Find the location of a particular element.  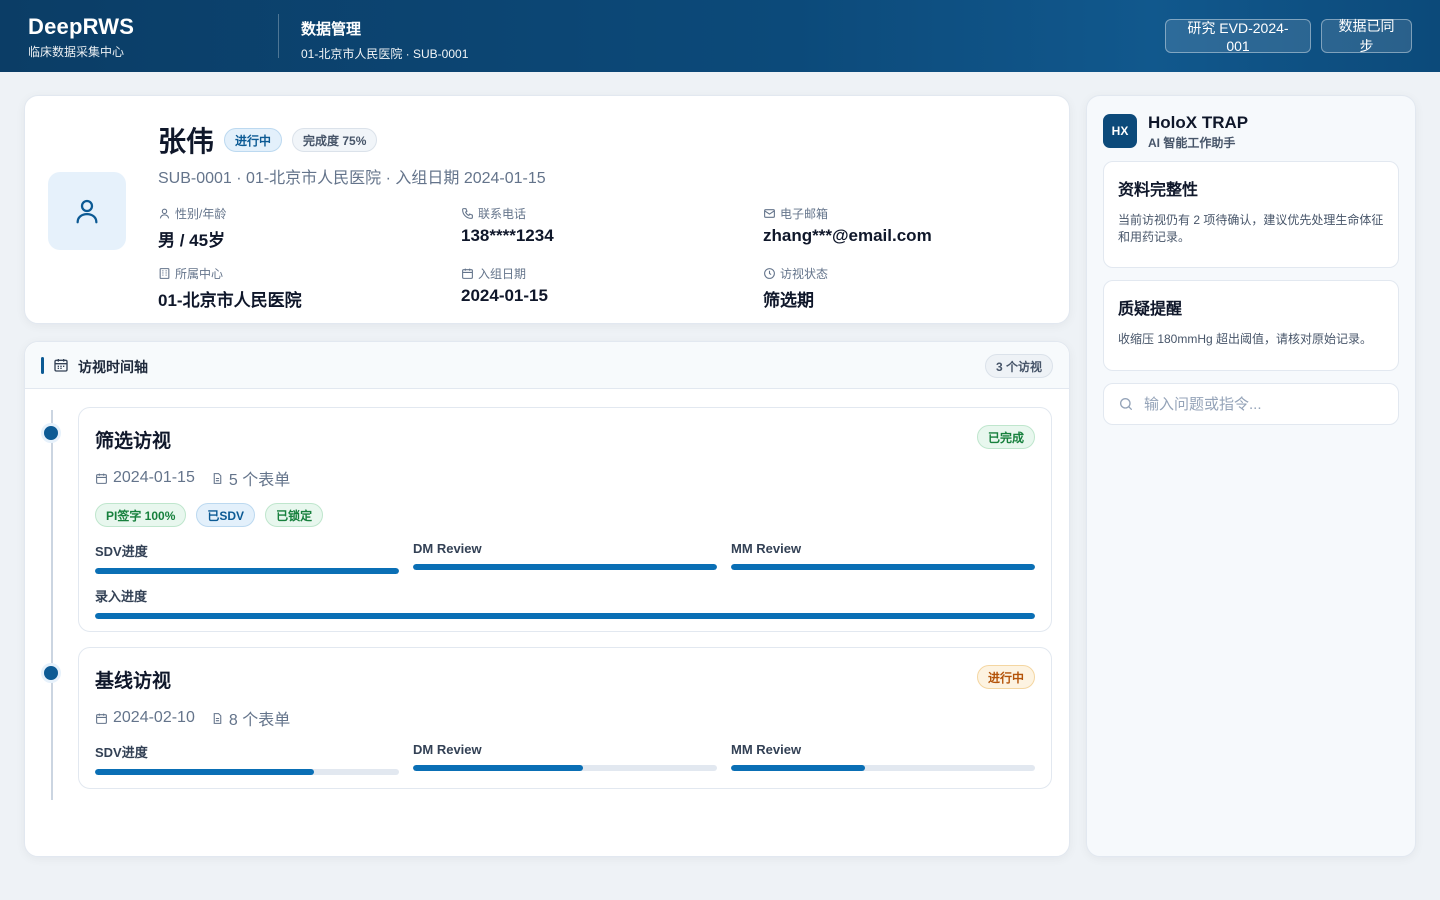

visit-title: 基线访视 is located at coordinates (133, 681).